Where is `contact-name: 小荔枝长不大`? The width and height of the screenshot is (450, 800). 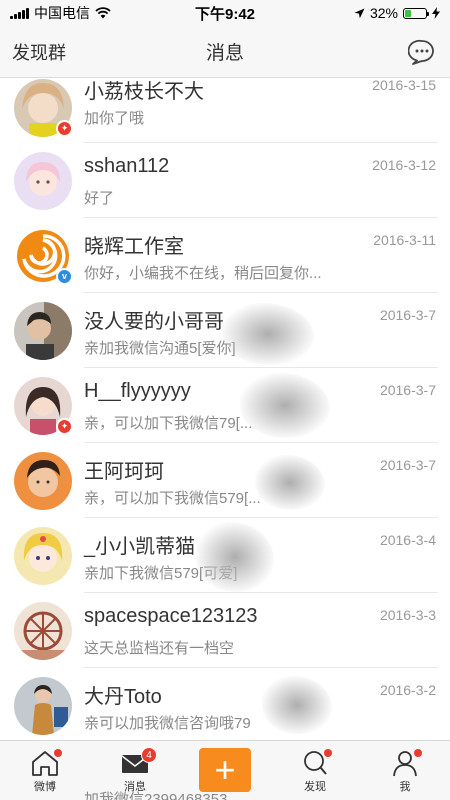 contact-name: 小荔枝长不大 is located at coordinates (144, 92).